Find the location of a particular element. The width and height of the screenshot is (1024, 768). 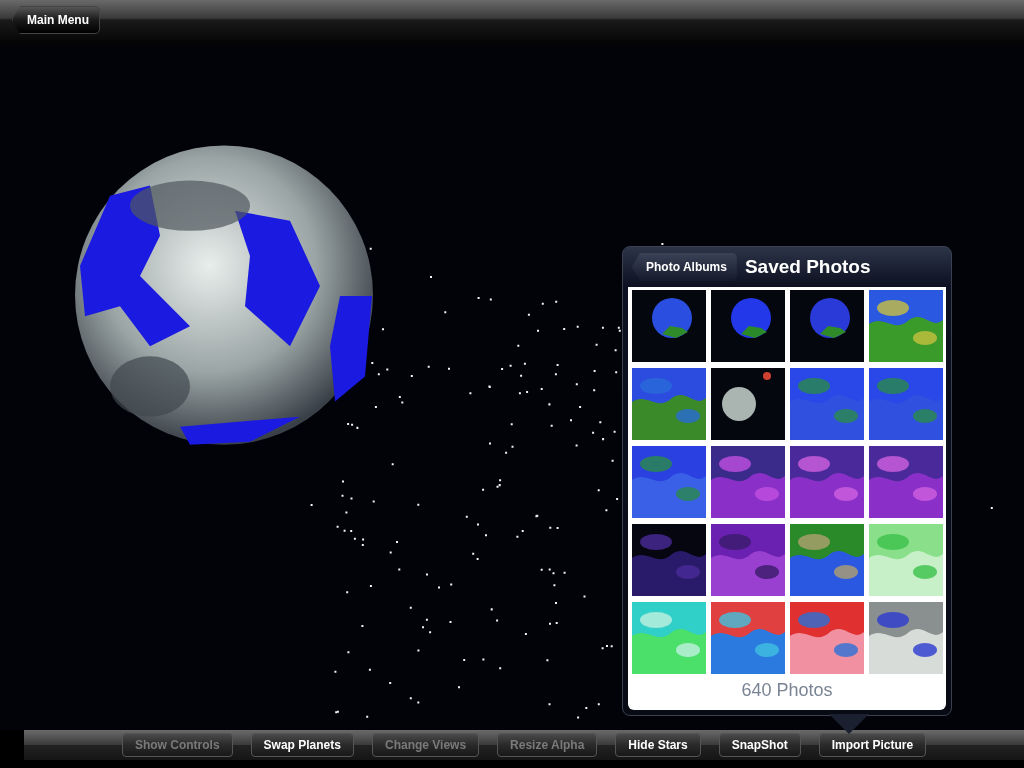

toolbar-button: Hide Stars is located at coordinates (658, 745).